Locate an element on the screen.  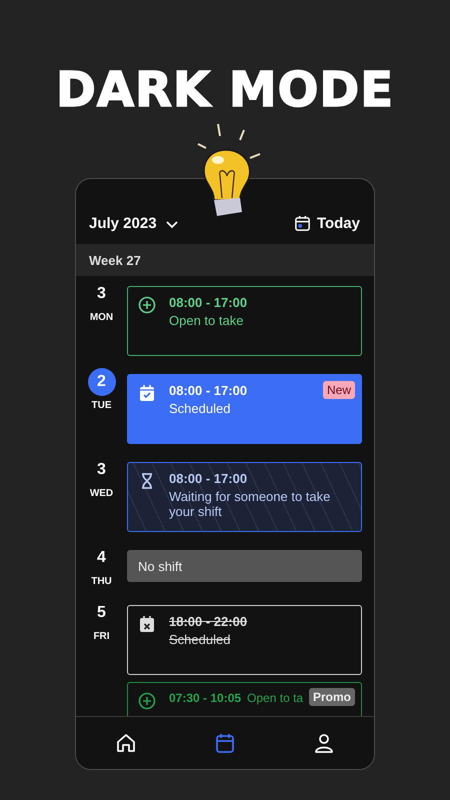
week-label: Week 27 is located at coordinates (115, 260).